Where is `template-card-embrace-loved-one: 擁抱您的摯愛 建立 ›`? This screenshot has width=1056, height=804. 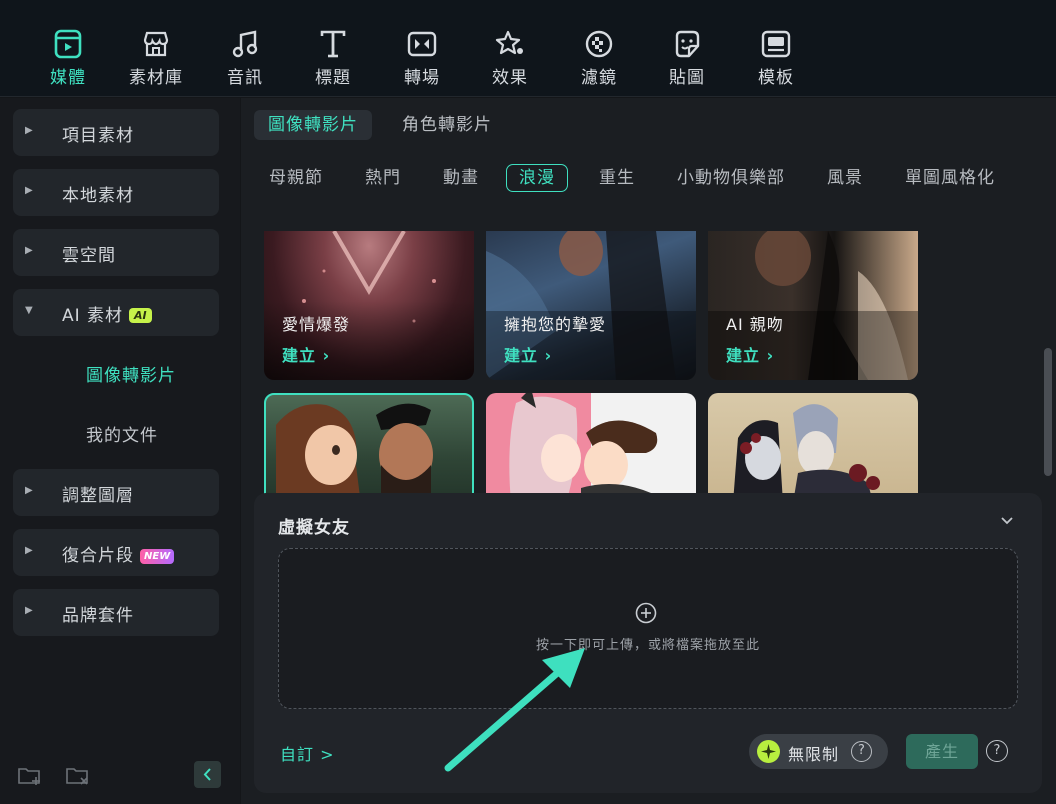
template-card-embrace-loved-one: 擁抱您的摯愛 建立 › is located at coordinates (591, 305).